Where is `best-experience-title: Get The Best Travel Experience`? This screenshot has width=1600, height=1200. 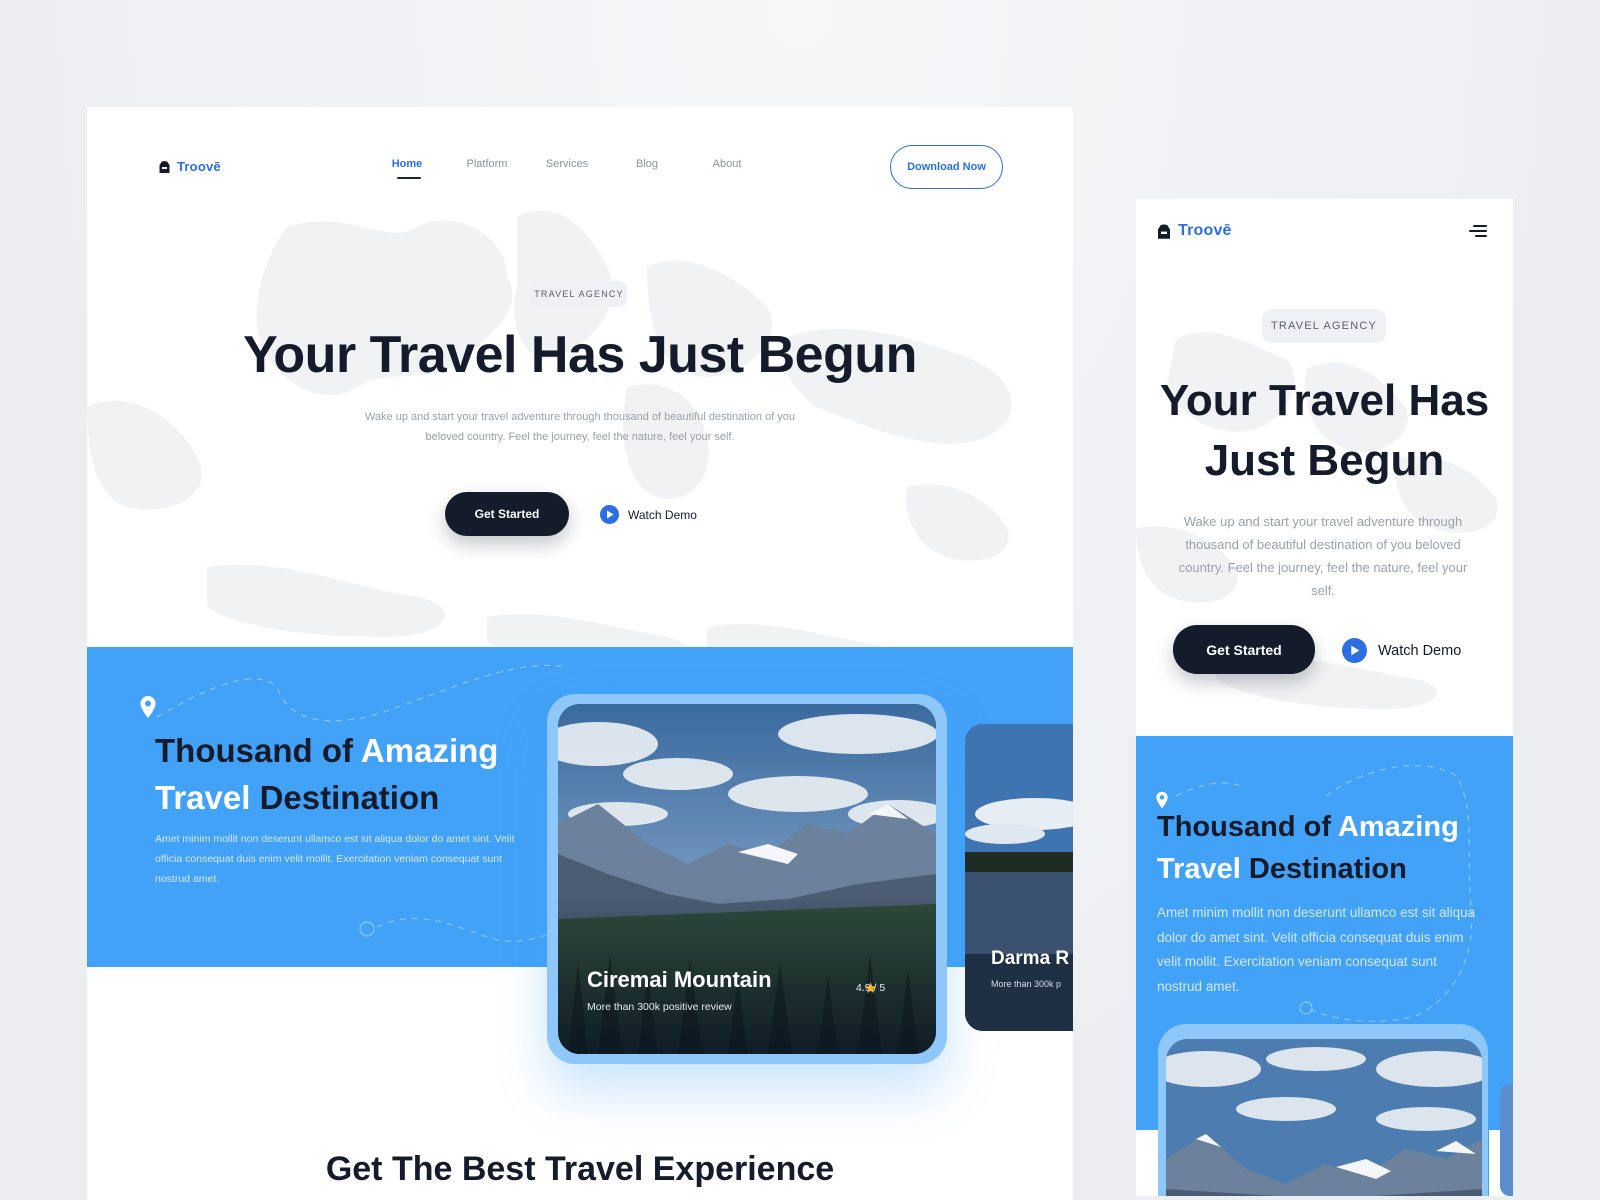 best-experience-title: Get The Best Travel Experience is located at coordinates (580, 1169).